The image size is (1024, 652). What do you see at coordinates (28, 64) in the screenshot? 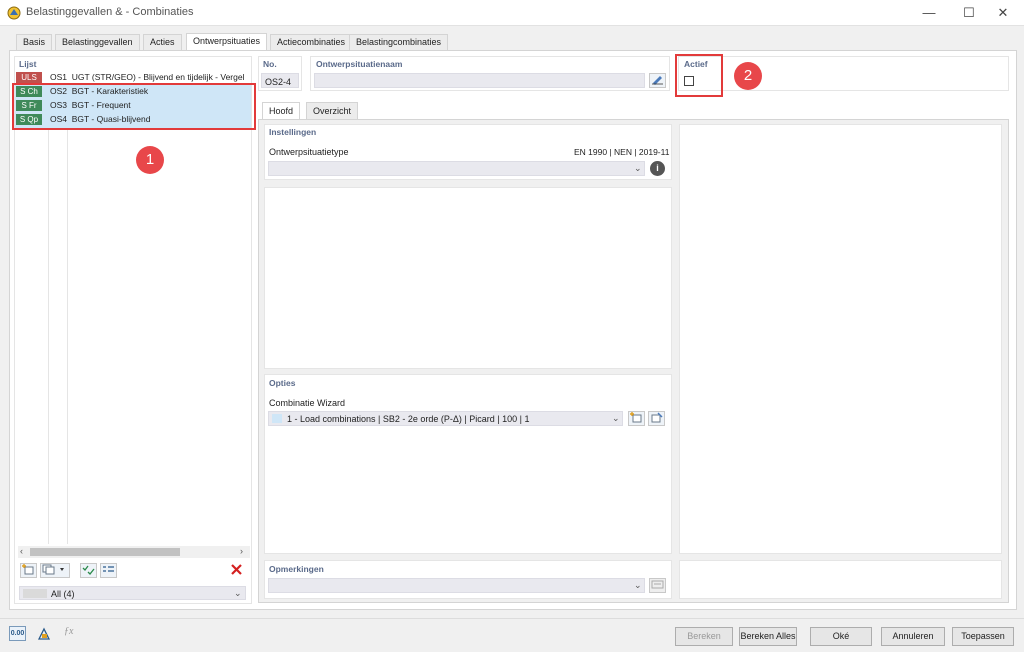
I see `list-label: Lijst` at bounding box center [28, 64].